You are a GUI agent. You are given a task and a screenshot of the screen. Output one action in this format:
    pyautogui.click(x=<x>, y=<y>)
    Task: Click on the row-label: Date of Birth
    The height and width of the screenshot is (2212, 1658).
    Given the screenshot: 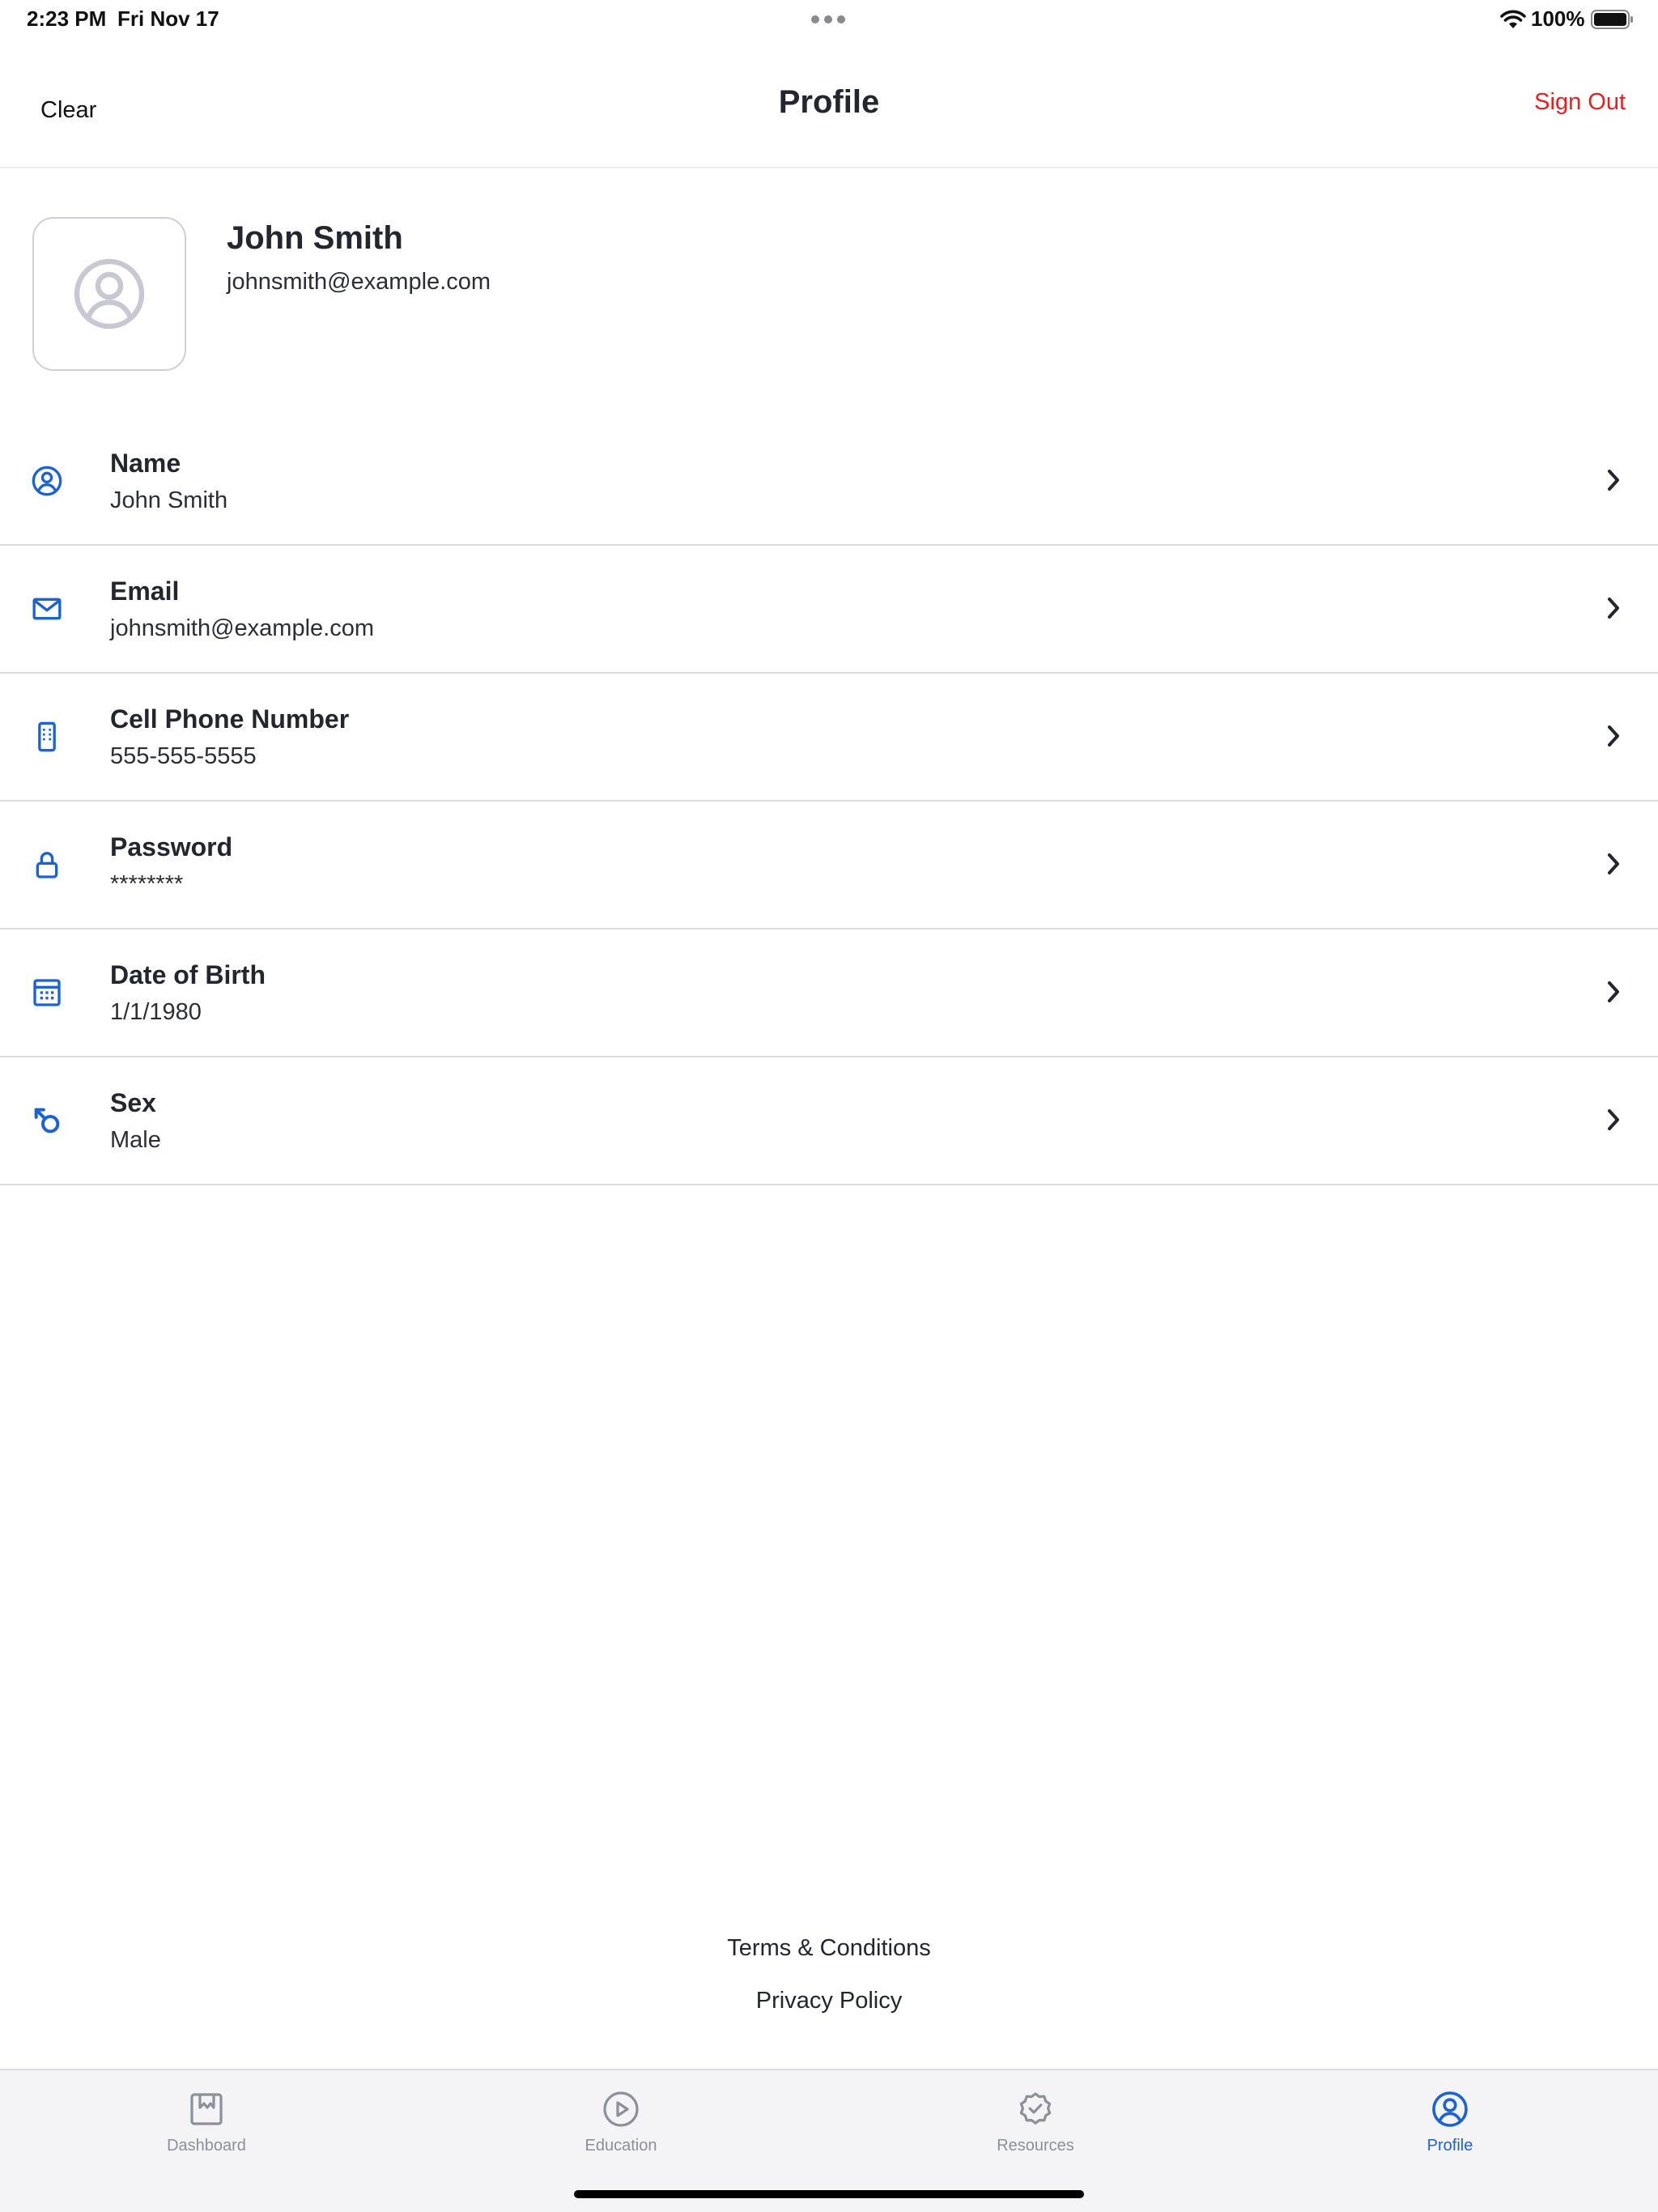 What is the action you would take?
    pyautogui.click(x=188, y=975)
    